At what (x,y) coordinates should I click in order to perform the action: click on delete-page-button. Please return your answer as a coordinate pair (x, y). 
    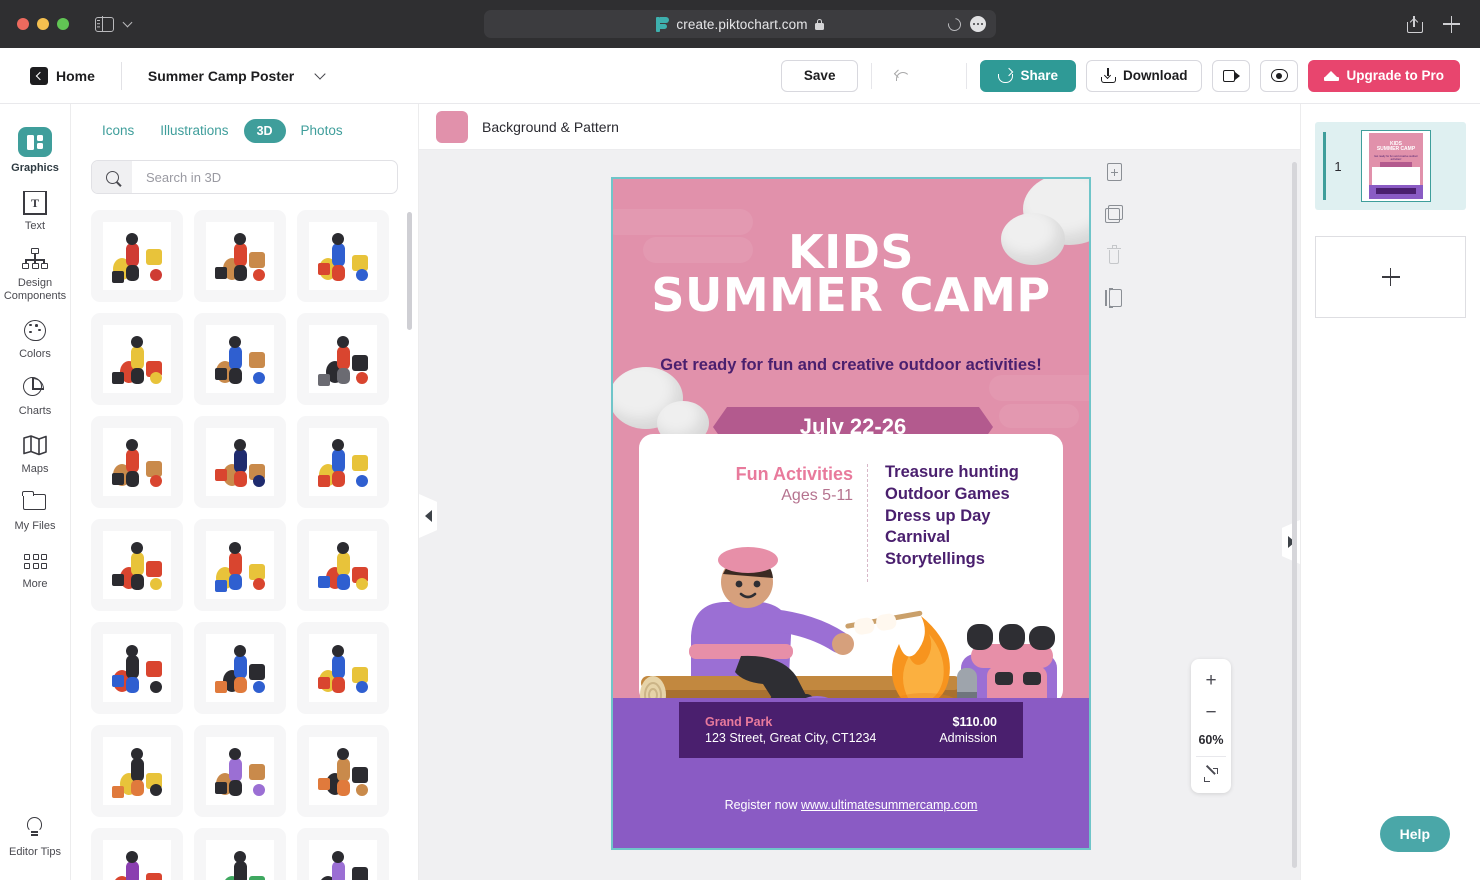
    Looking at the image, I should click on (1114, 256).